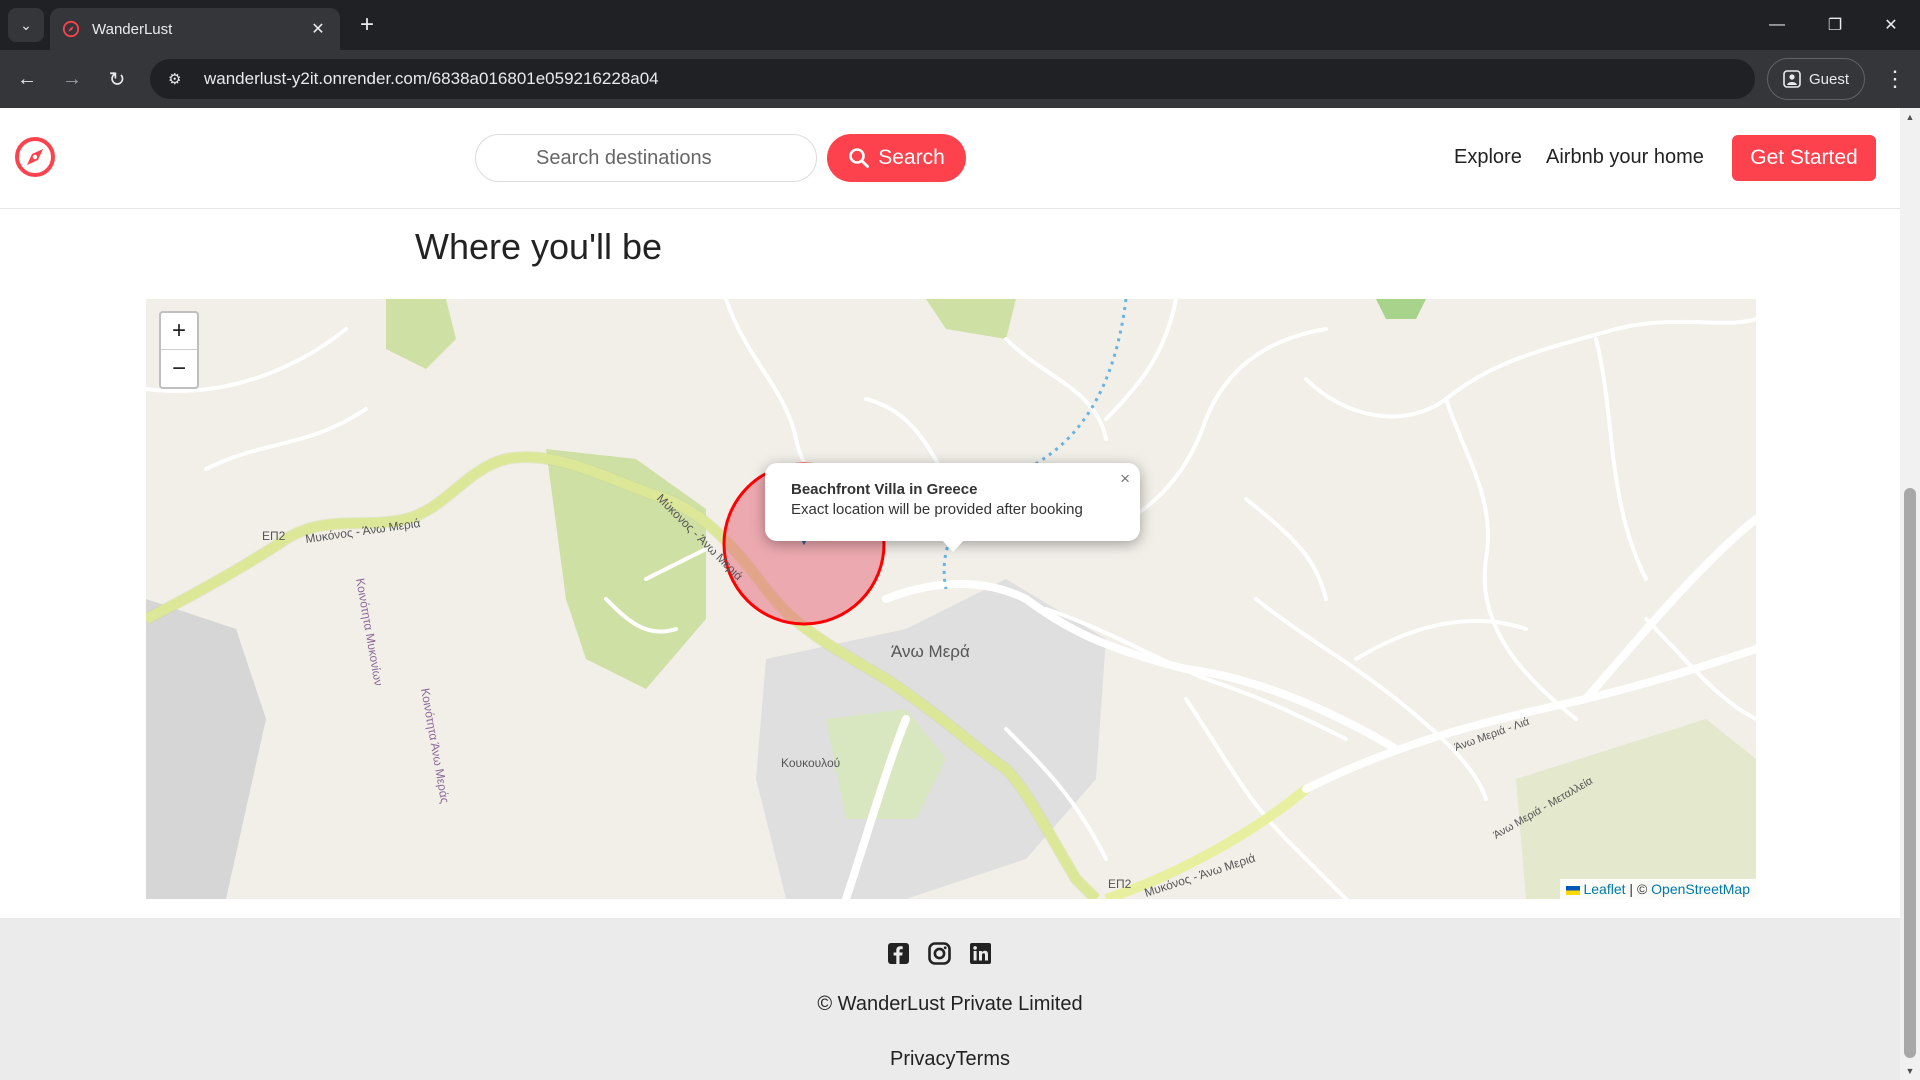 Image resolution: width=1920 pixels, height=1080 pixels. Describe the element at coordinates (1625, 157) in the screenshot. I see `airbnb-your-home-link: Airbnb your home` at that location.